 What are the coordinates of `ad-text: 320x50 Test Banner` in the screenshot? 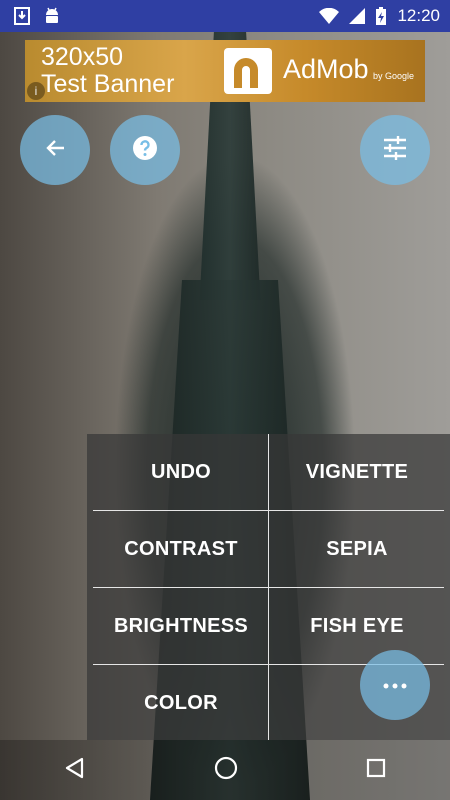 It's located at (107, 71).